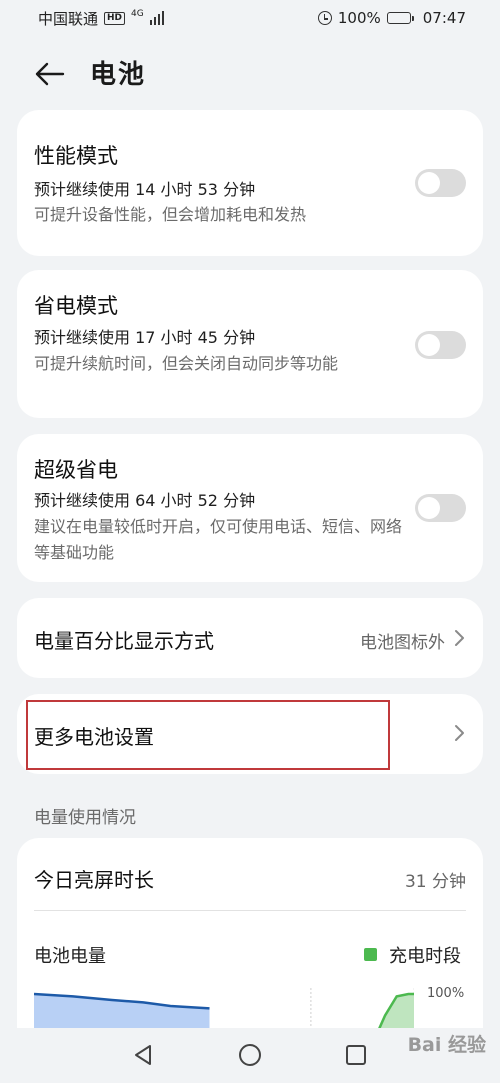  I want to click on network-type: 4G, so click(137, 13).